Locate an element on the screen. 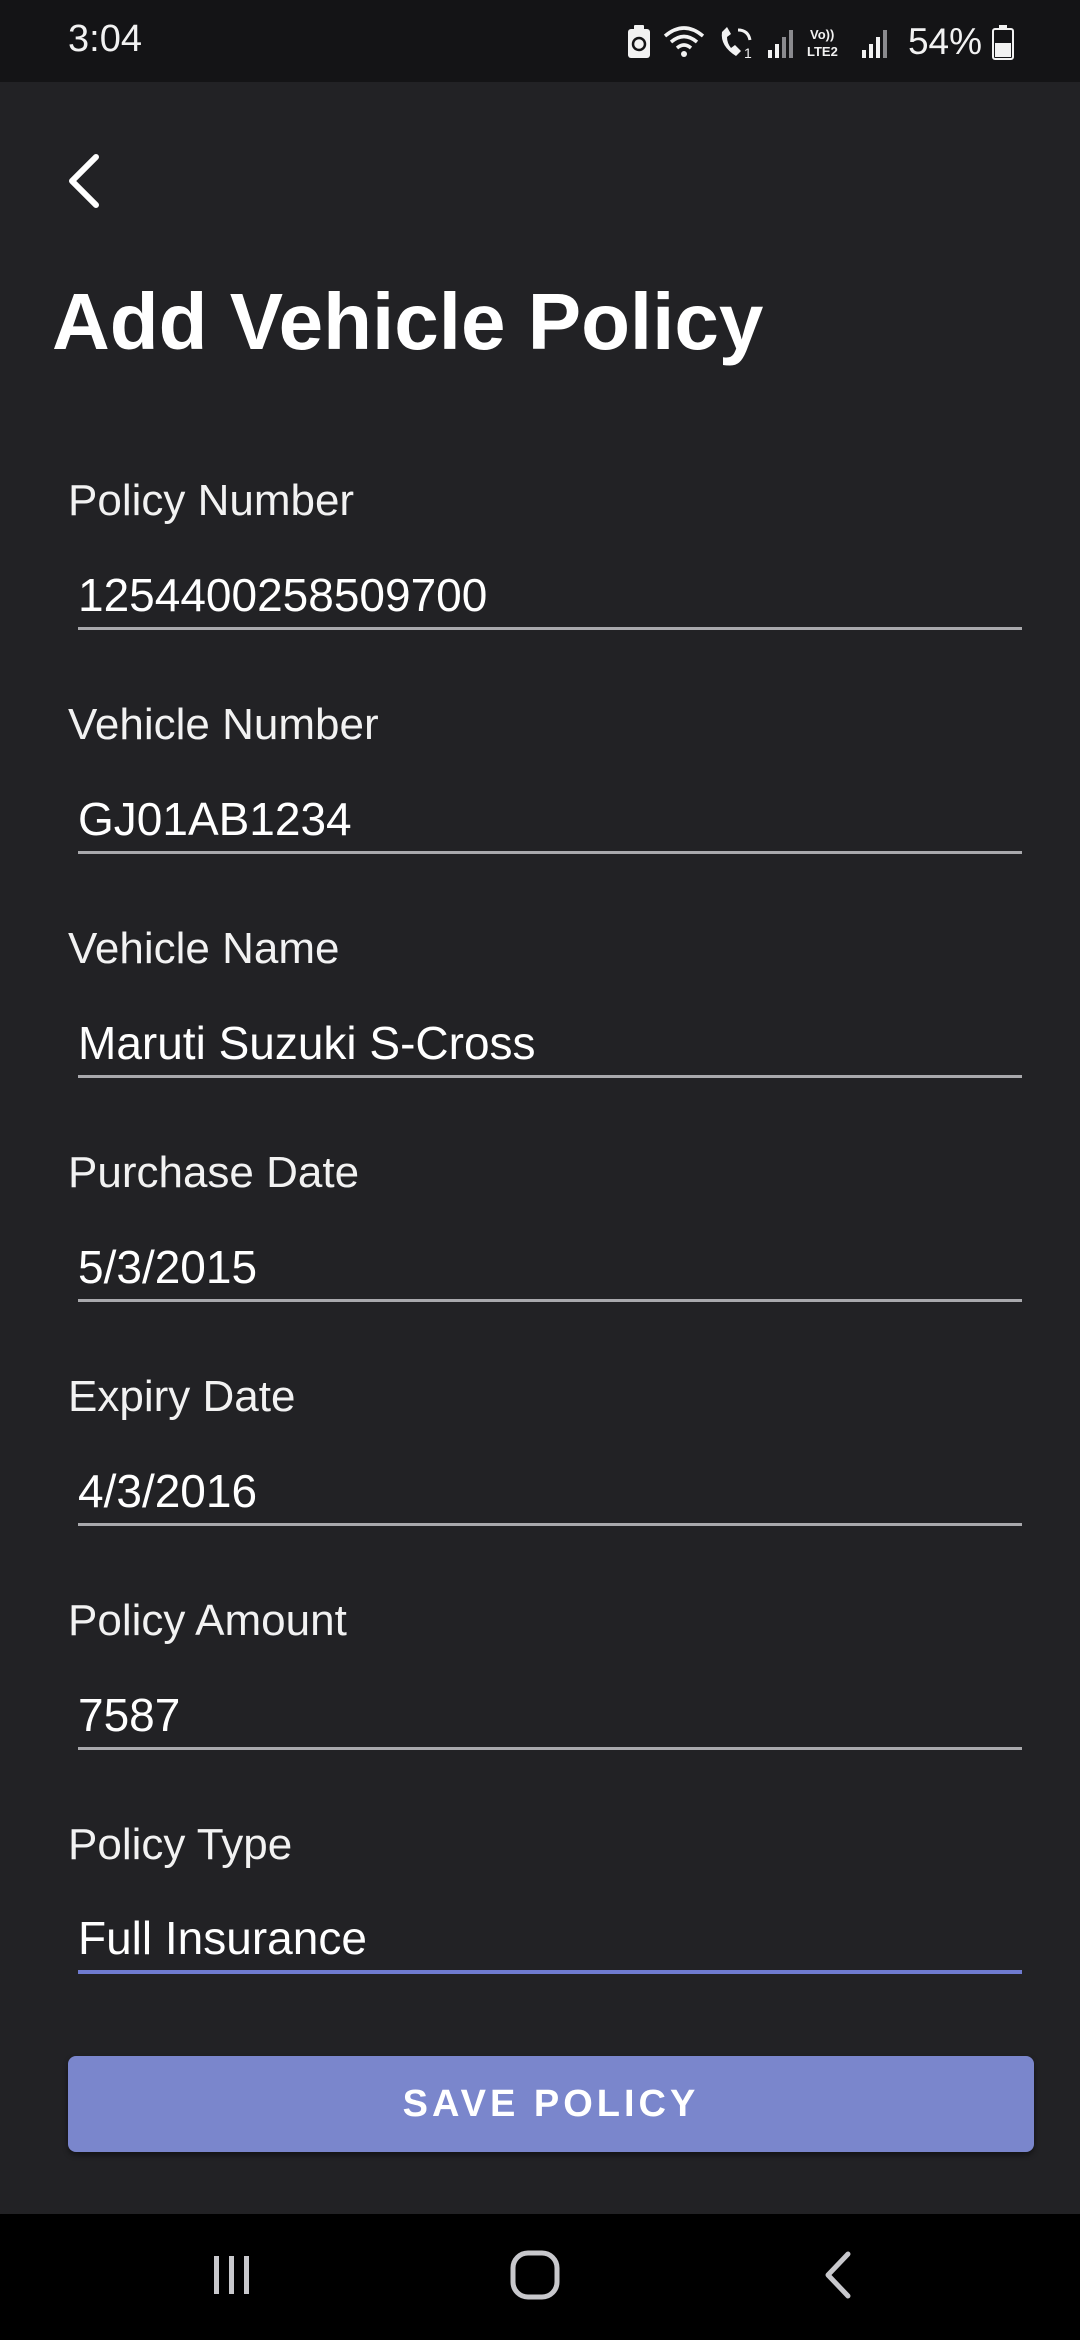  policy-amount-input is located at coordinates (550, 1716).